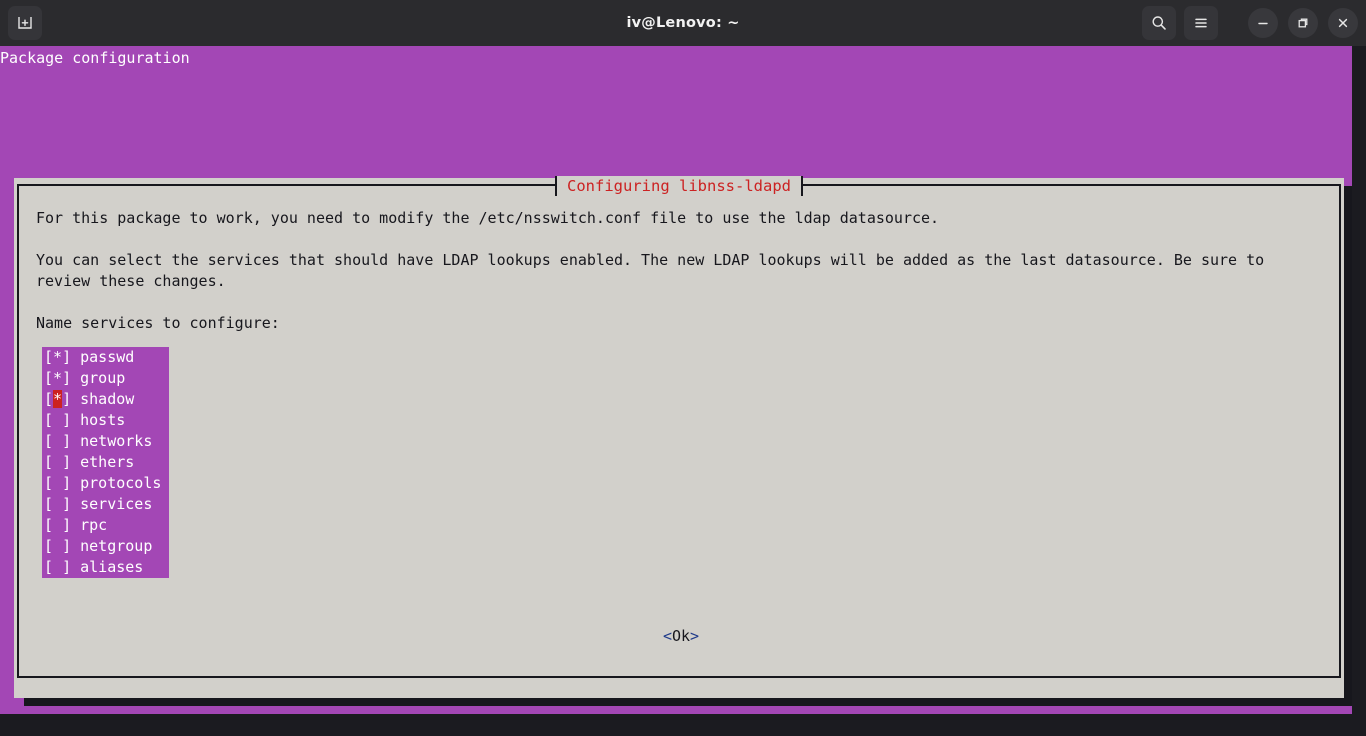 This screenshot has height=736, width=1366. Describe the element at coordinates (116, 567) in the screenshot. I see `checklist-item-label: aliases` at that location.